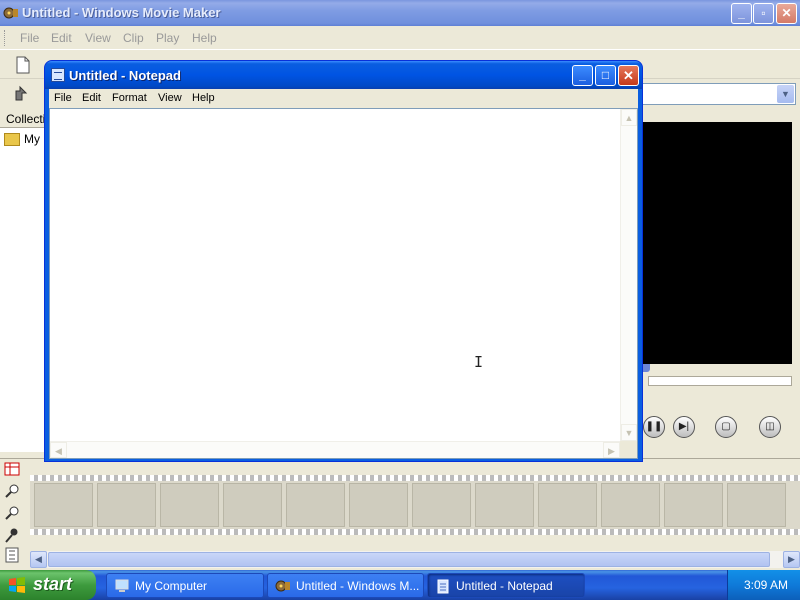 The image size is (800, 600). What do you see at coordinates (29, 38) in the screenshot?
I see `menu-file: File` at bounding box center [29, 38].